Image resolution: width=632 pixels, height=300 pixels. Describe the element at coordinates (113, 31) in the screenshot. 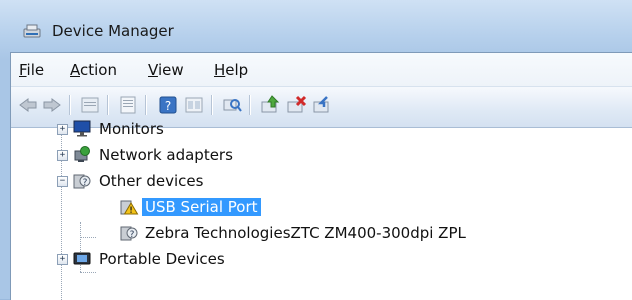

I see `window-title: Device Manager` at that location.